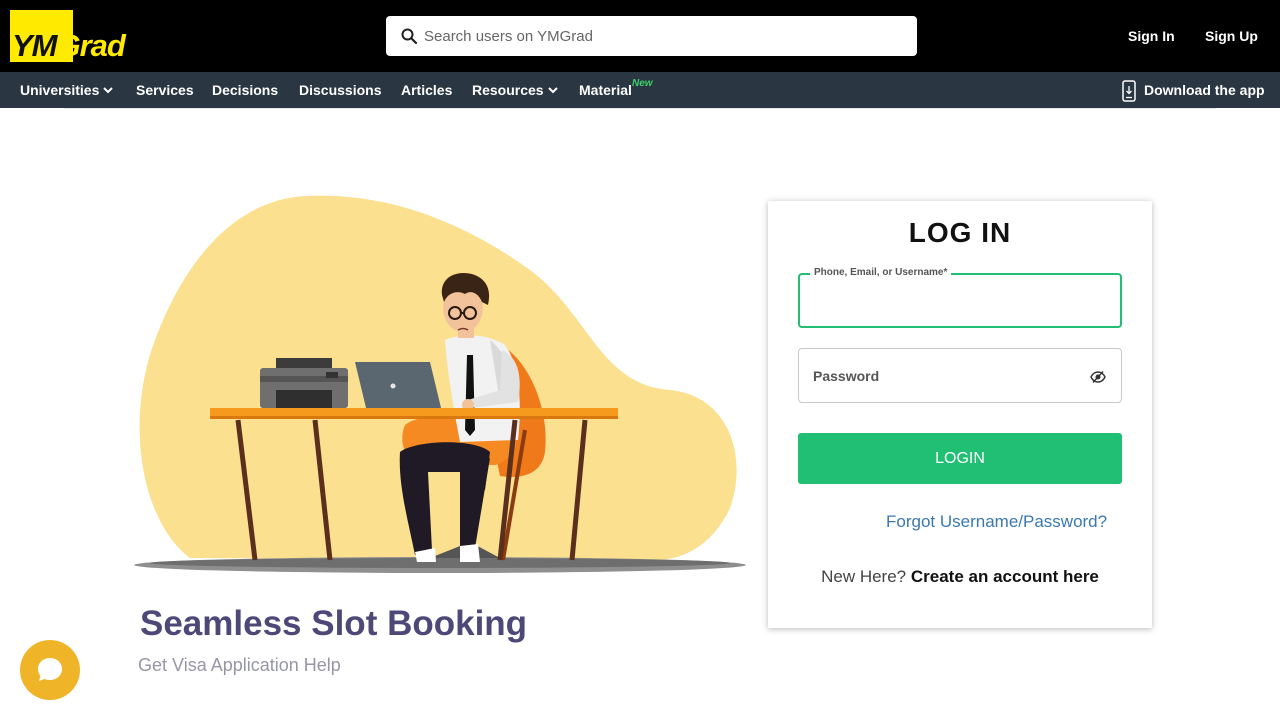 The width and height of the screenshot is (1280, 720). I want to click on nav-item-resources: Resources, so click(515, 90).